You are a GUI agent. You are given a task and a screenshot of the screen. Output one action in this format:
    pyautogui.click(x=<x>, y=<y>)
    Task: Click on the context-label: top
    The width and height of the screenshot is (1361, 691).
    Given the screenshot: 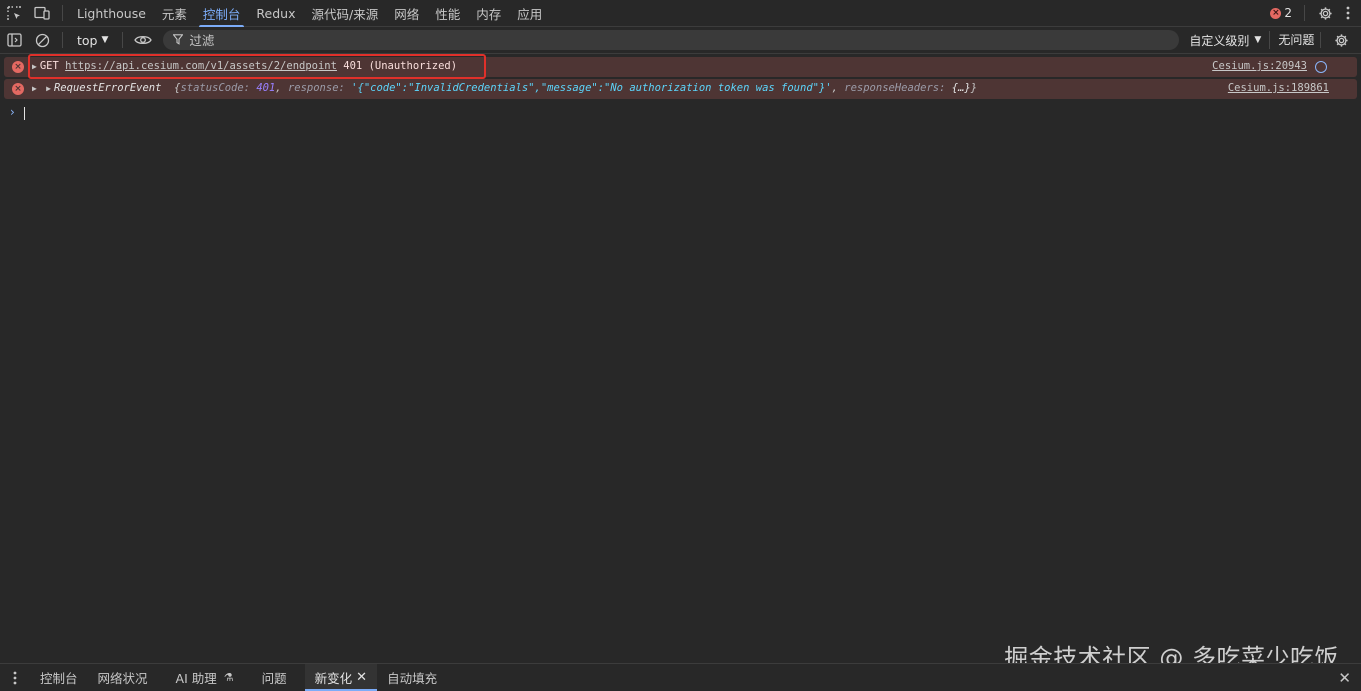 What is the action you would take?
    pyautogui.click(x=87, y=40)
    